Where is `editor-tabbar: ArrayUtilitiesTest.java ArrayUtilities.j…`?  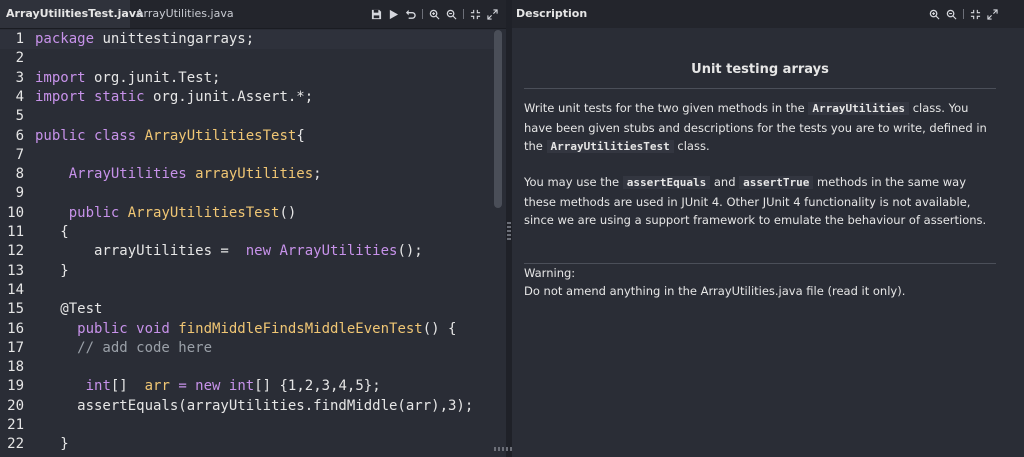 editor-tabbar: ArrayUtilitiesTest.java ArrayUtilities.j… is located at coordinates (253, 14).